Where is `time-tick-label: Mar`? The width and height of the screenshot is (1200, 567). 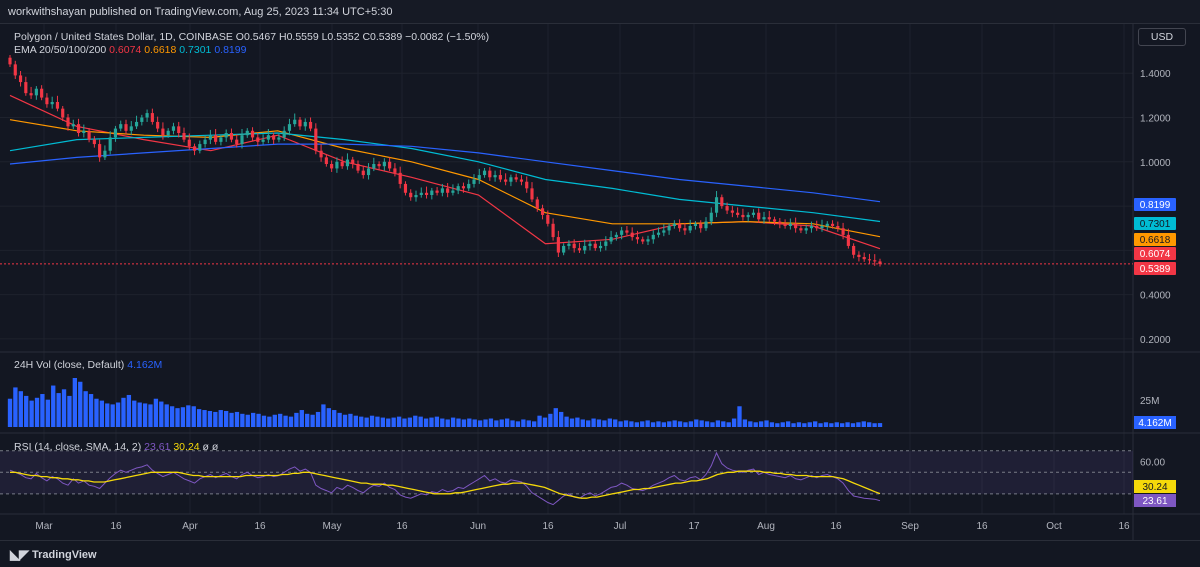
time-tick-label: Mar is located at coordinates (44, 526).